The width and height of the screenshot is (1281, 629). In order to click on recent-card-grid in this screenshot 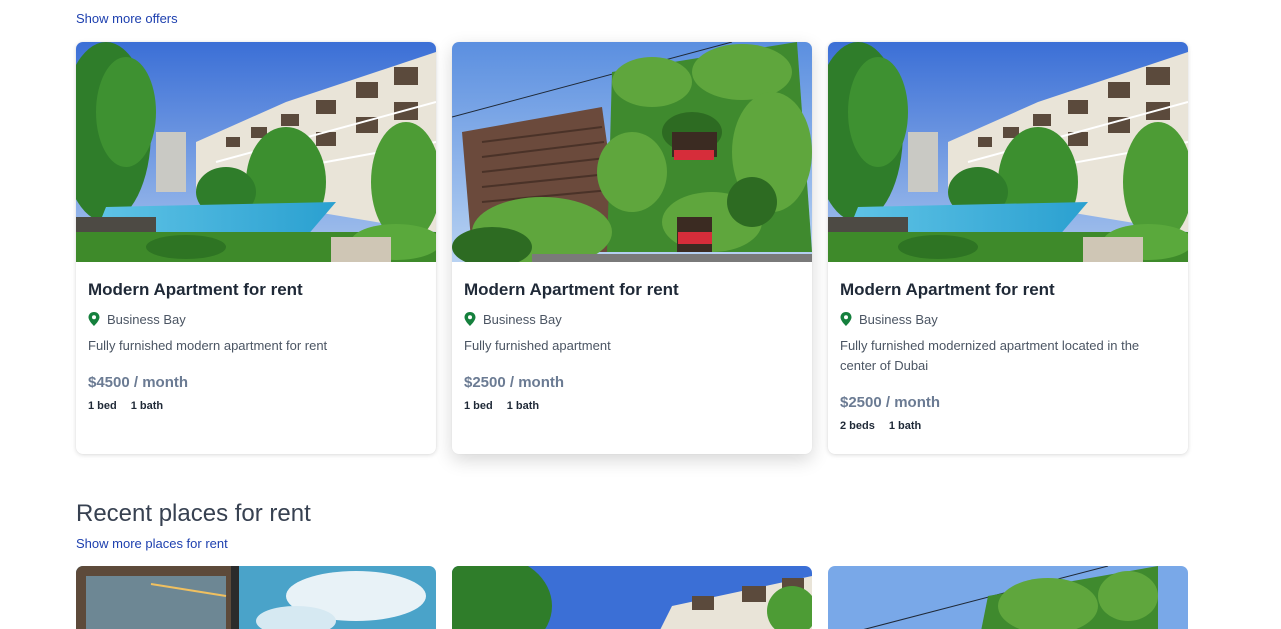, I will do `click(632, 597)`.